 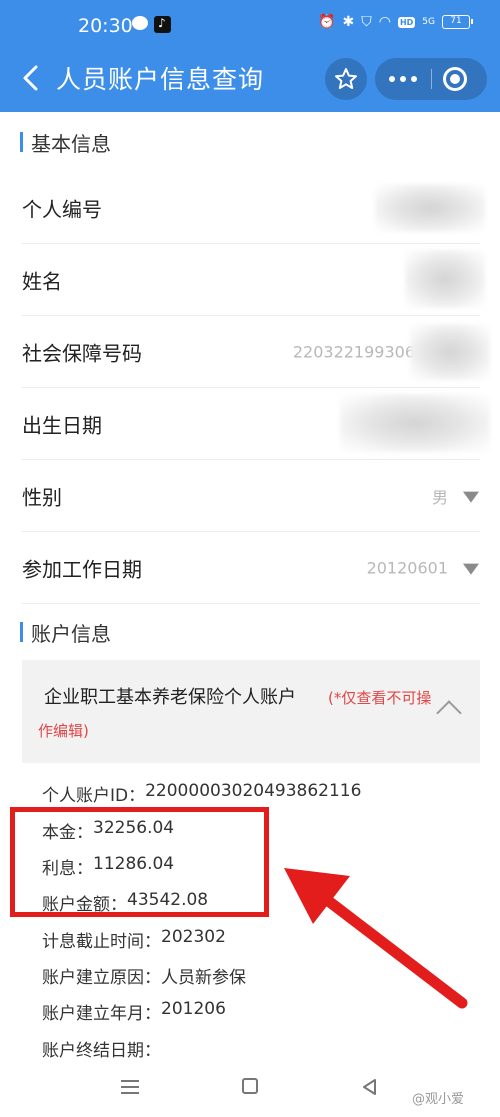 I want to click on nav-bar: 人员账户信息查询, so click(x=250, y=78).